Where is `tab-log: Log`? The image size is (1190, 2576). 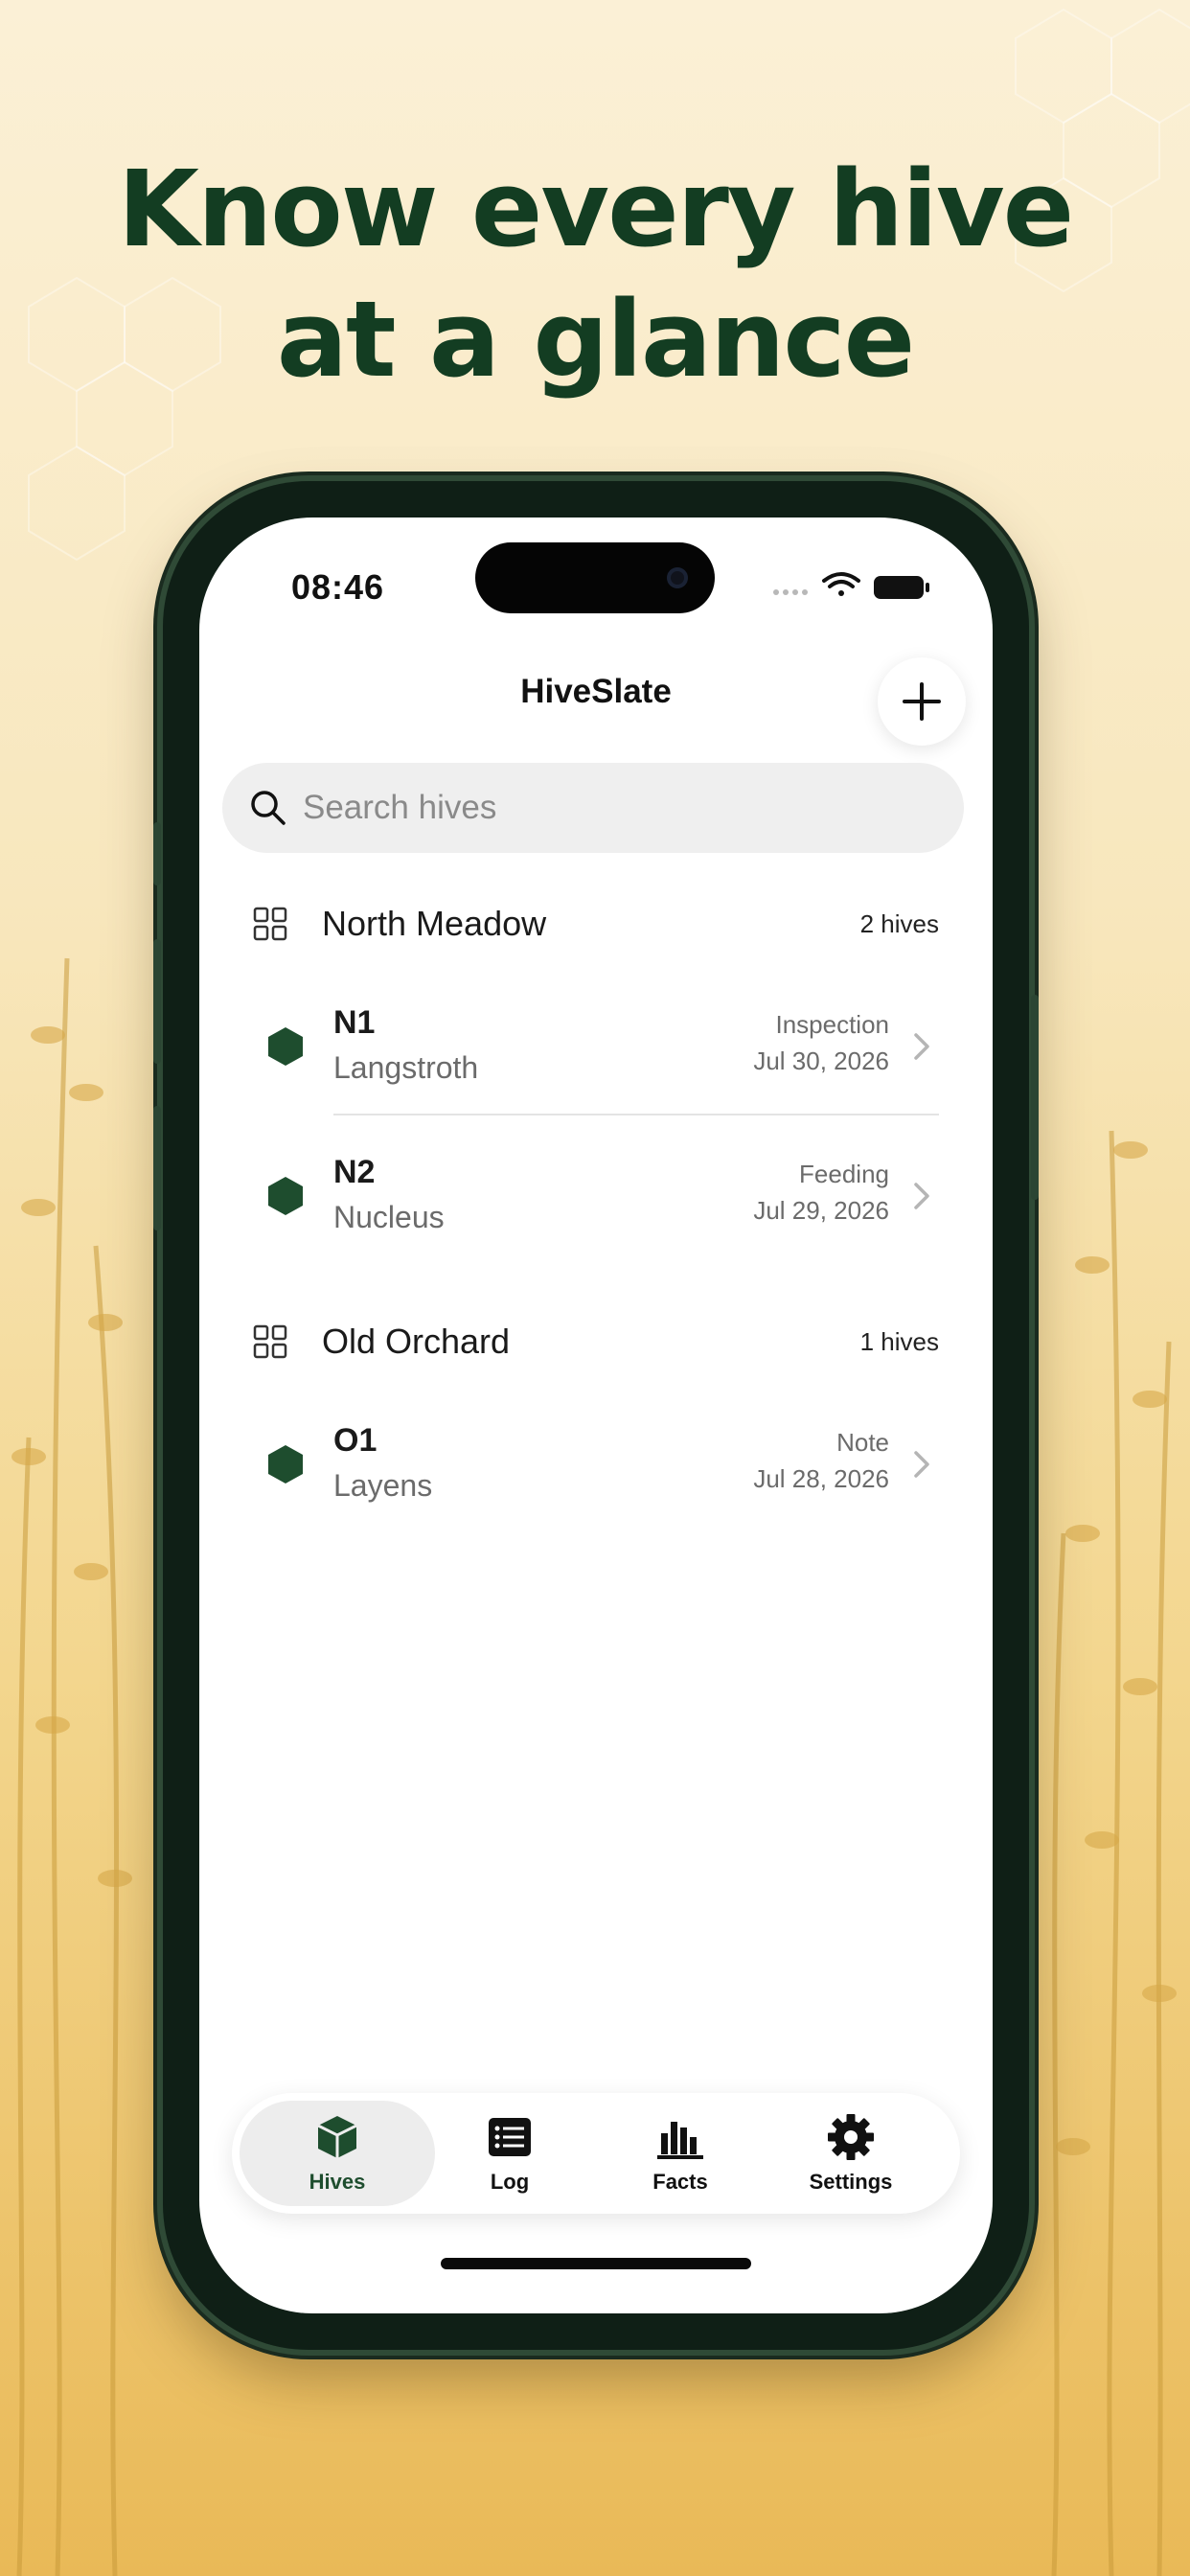
tab-log: Log is located at coordinates (510, 2153).